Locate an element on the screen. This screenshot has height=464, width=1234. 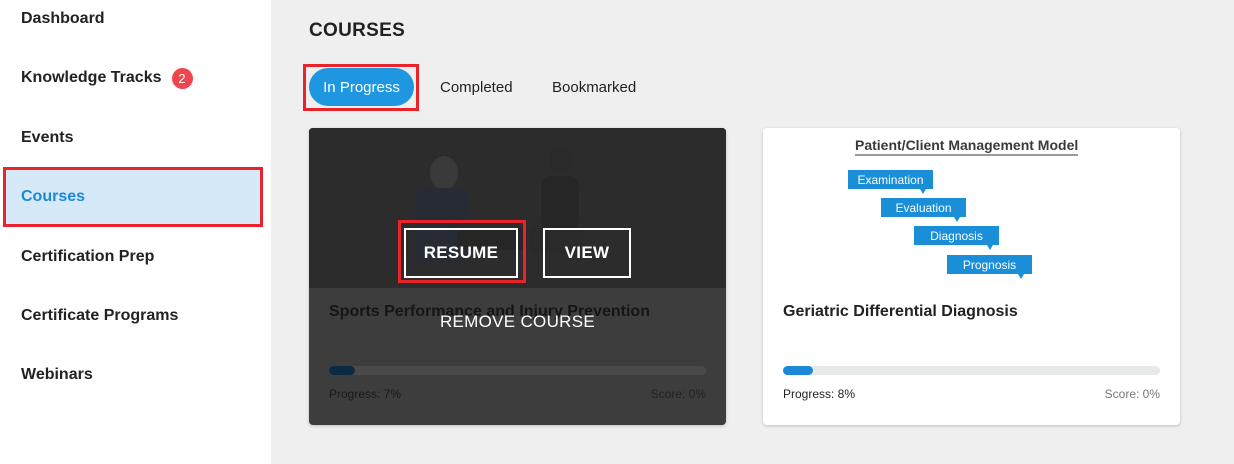
course-title: Geriatric Differential Diagnosis is located at coordinates (900, 311).